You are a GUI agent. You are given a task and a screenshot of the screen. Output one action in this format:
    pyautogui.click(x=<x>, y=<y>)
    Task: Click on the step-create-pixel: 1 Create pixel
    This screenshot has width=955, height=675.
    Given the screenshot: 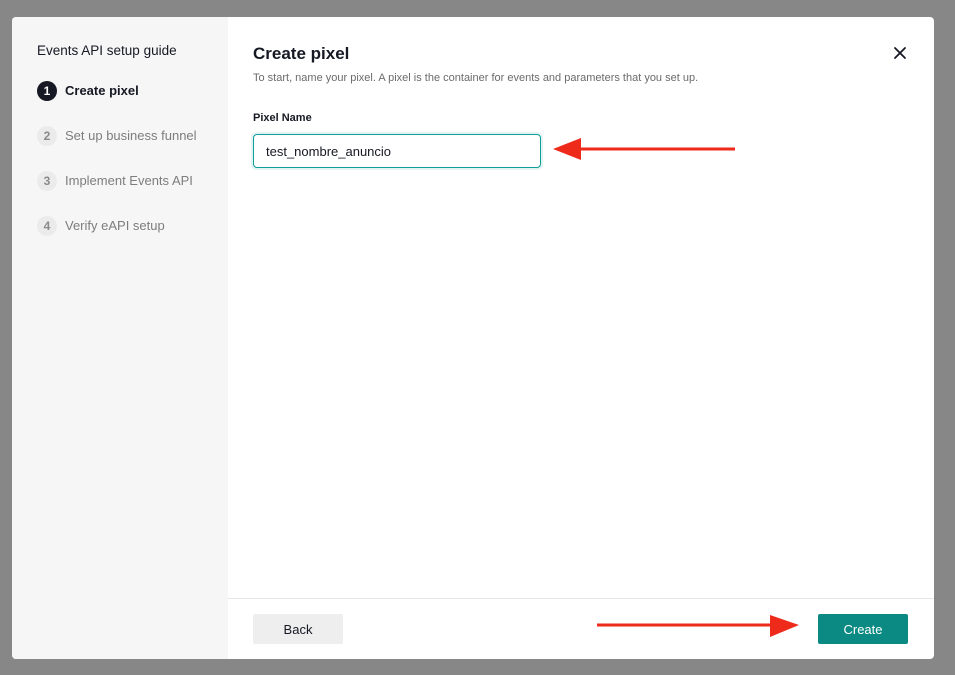 What is the action you would take?
    pyautogui.click(x=132, y=90)
    